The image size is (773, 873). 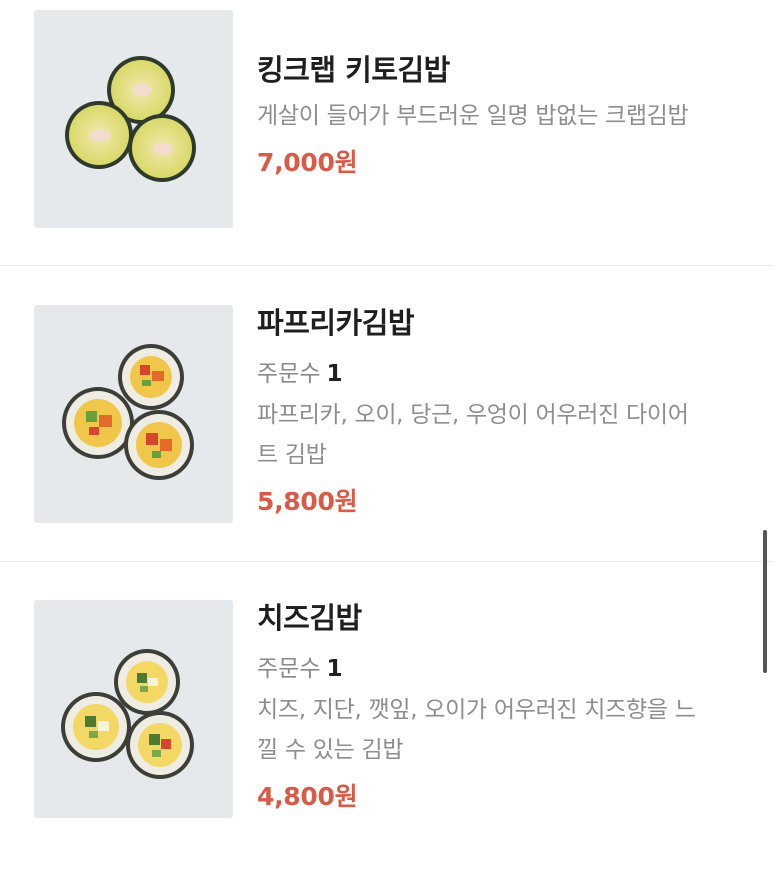 What do you see at coordinates (473, 415) in the screenshot?
I see `menu-item-description-line: 파프리카, 오이, 당근, 우엉이 어우러진 다이어` at bounding box center [473, 415].